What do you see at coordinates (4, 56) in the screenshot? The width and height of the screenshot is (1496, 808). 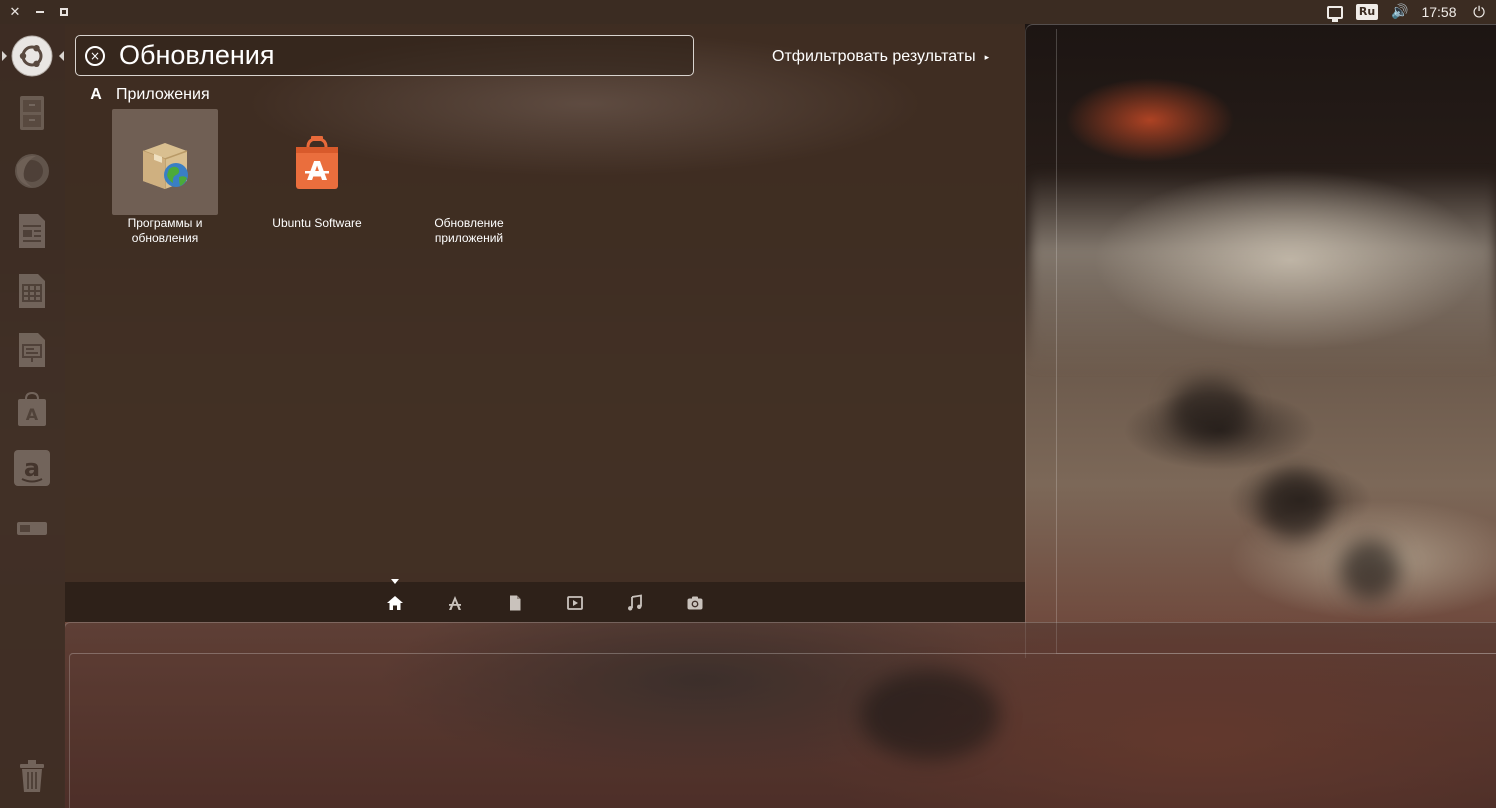 I see `launcher-running-indicator` at bounding box center [4, 56].